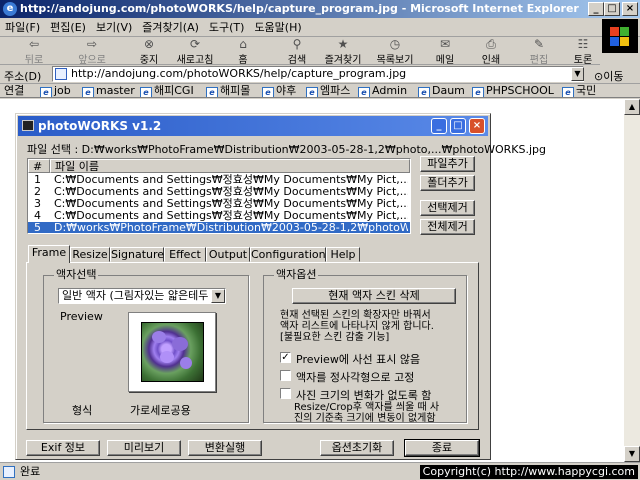  I want to click on address-label: 주소(D), so click(23, 76).